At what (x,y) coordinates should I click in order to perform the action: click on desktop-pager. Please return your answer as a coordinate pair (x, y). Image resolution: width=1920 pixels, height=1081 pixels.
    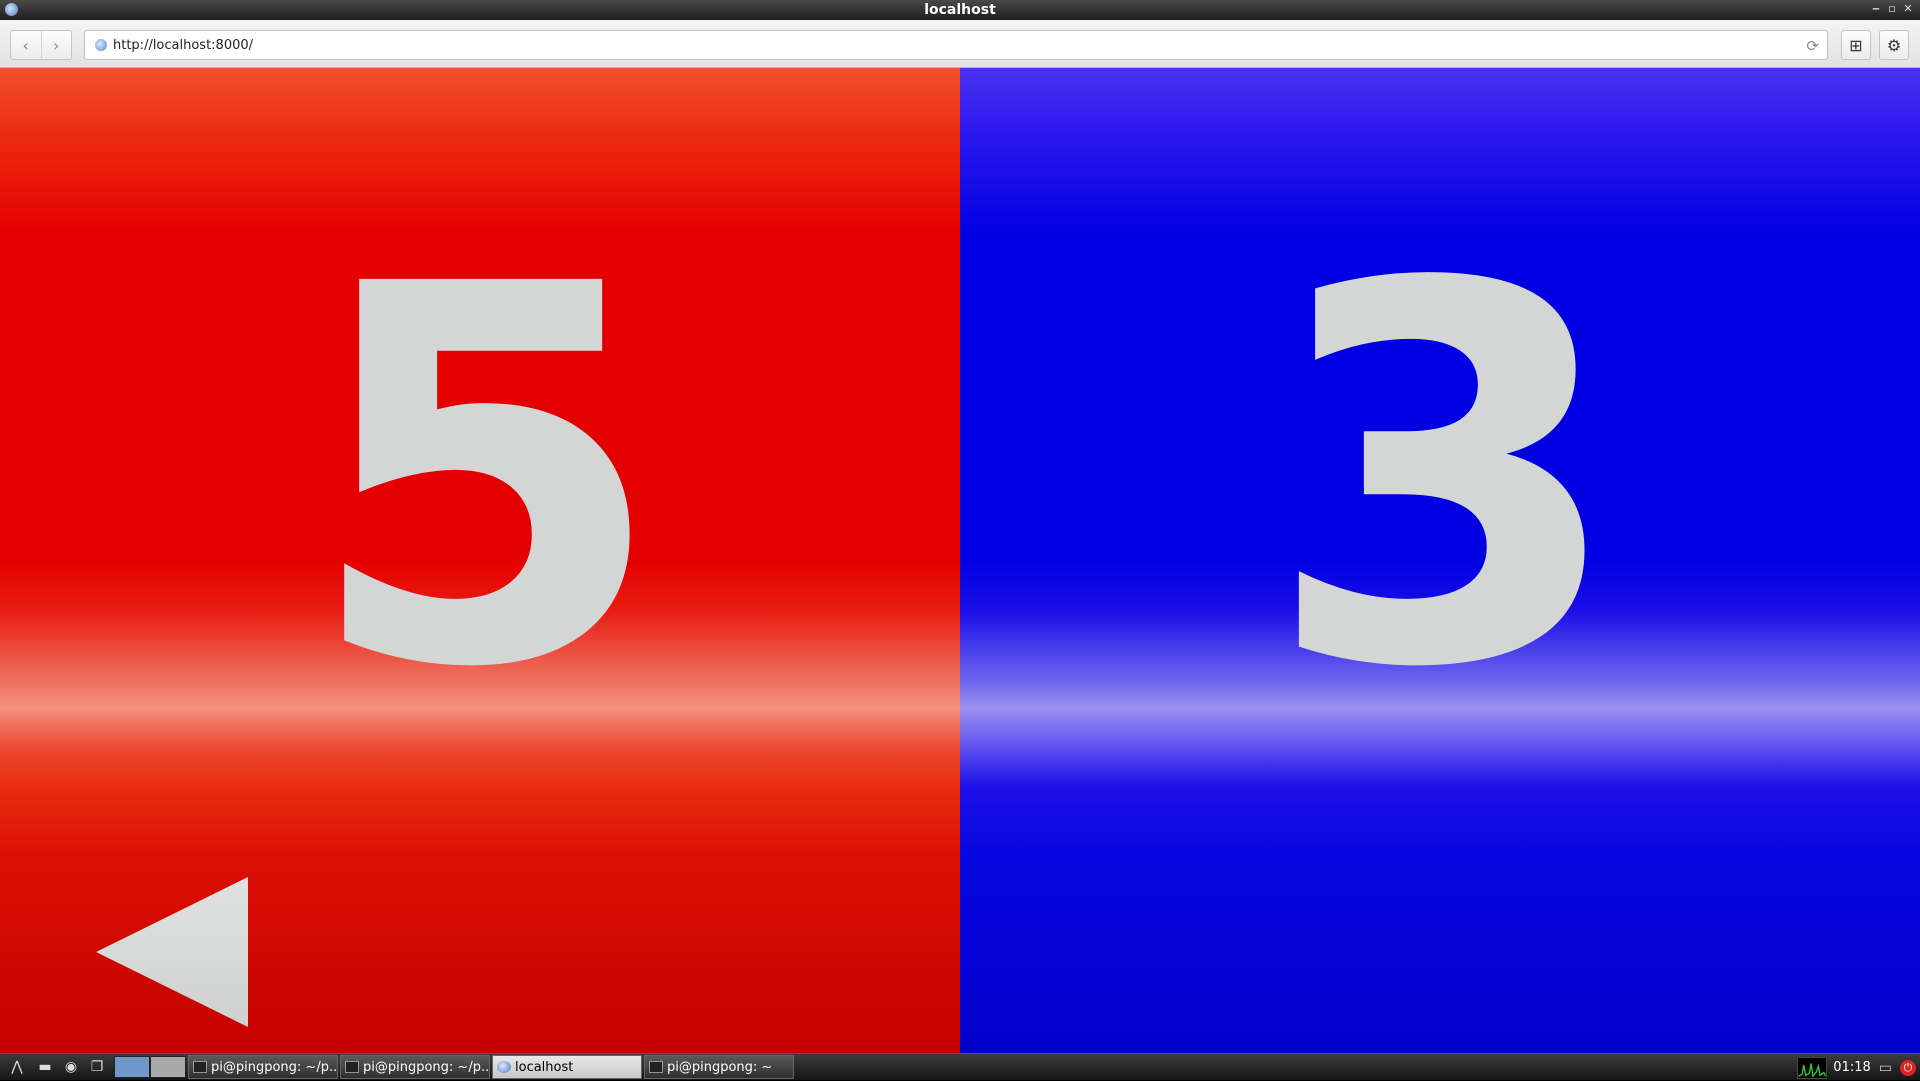
    Looking at the image, I should click on (150, 1067).